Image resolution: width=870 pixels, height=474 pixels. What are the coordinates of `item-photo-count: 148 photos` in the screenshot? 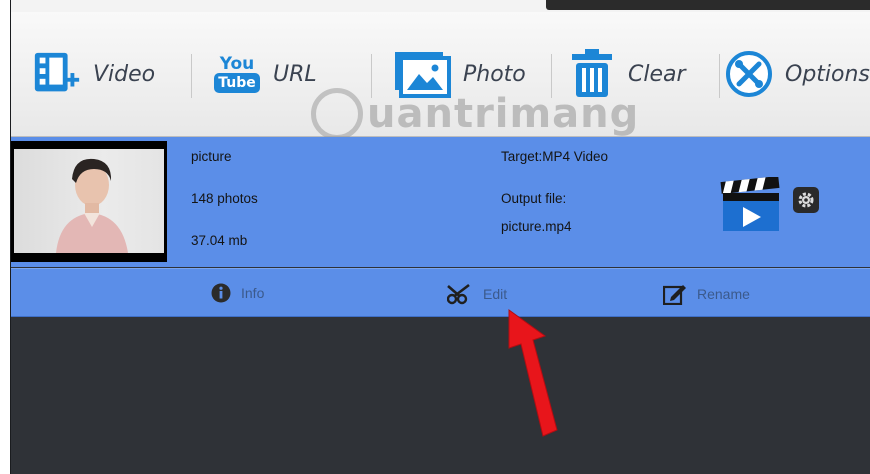 It's located at (224, 198).